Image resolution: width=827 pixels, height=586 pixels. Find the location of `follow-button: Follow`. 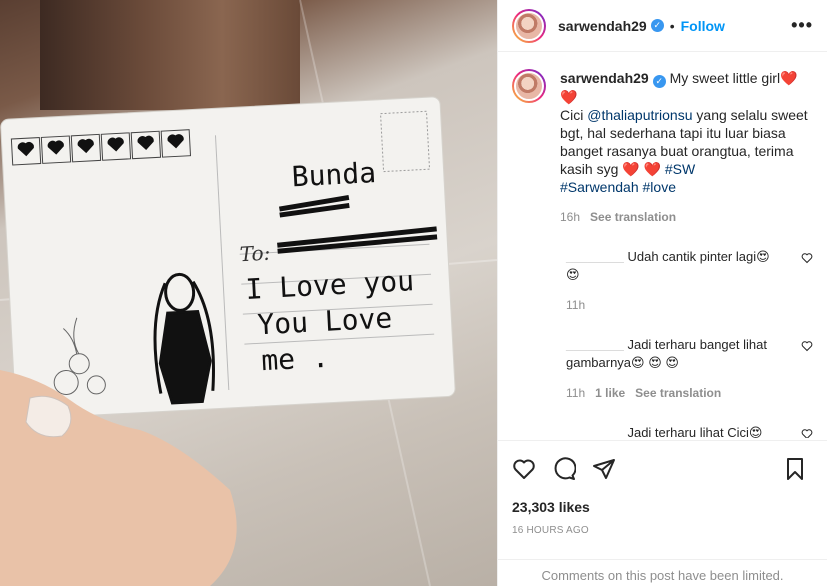

follow-button: Follow is located at coordinates (703, 26).